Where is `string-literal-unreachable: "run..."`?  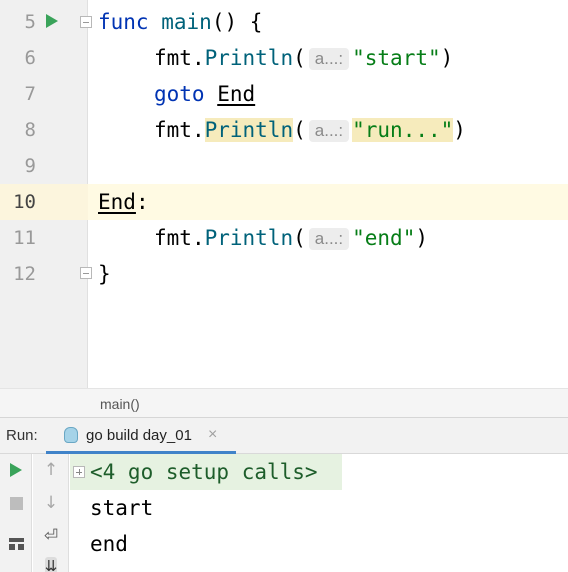 string-literal-unreachable: "run..." is located at coordinates (403, 130).